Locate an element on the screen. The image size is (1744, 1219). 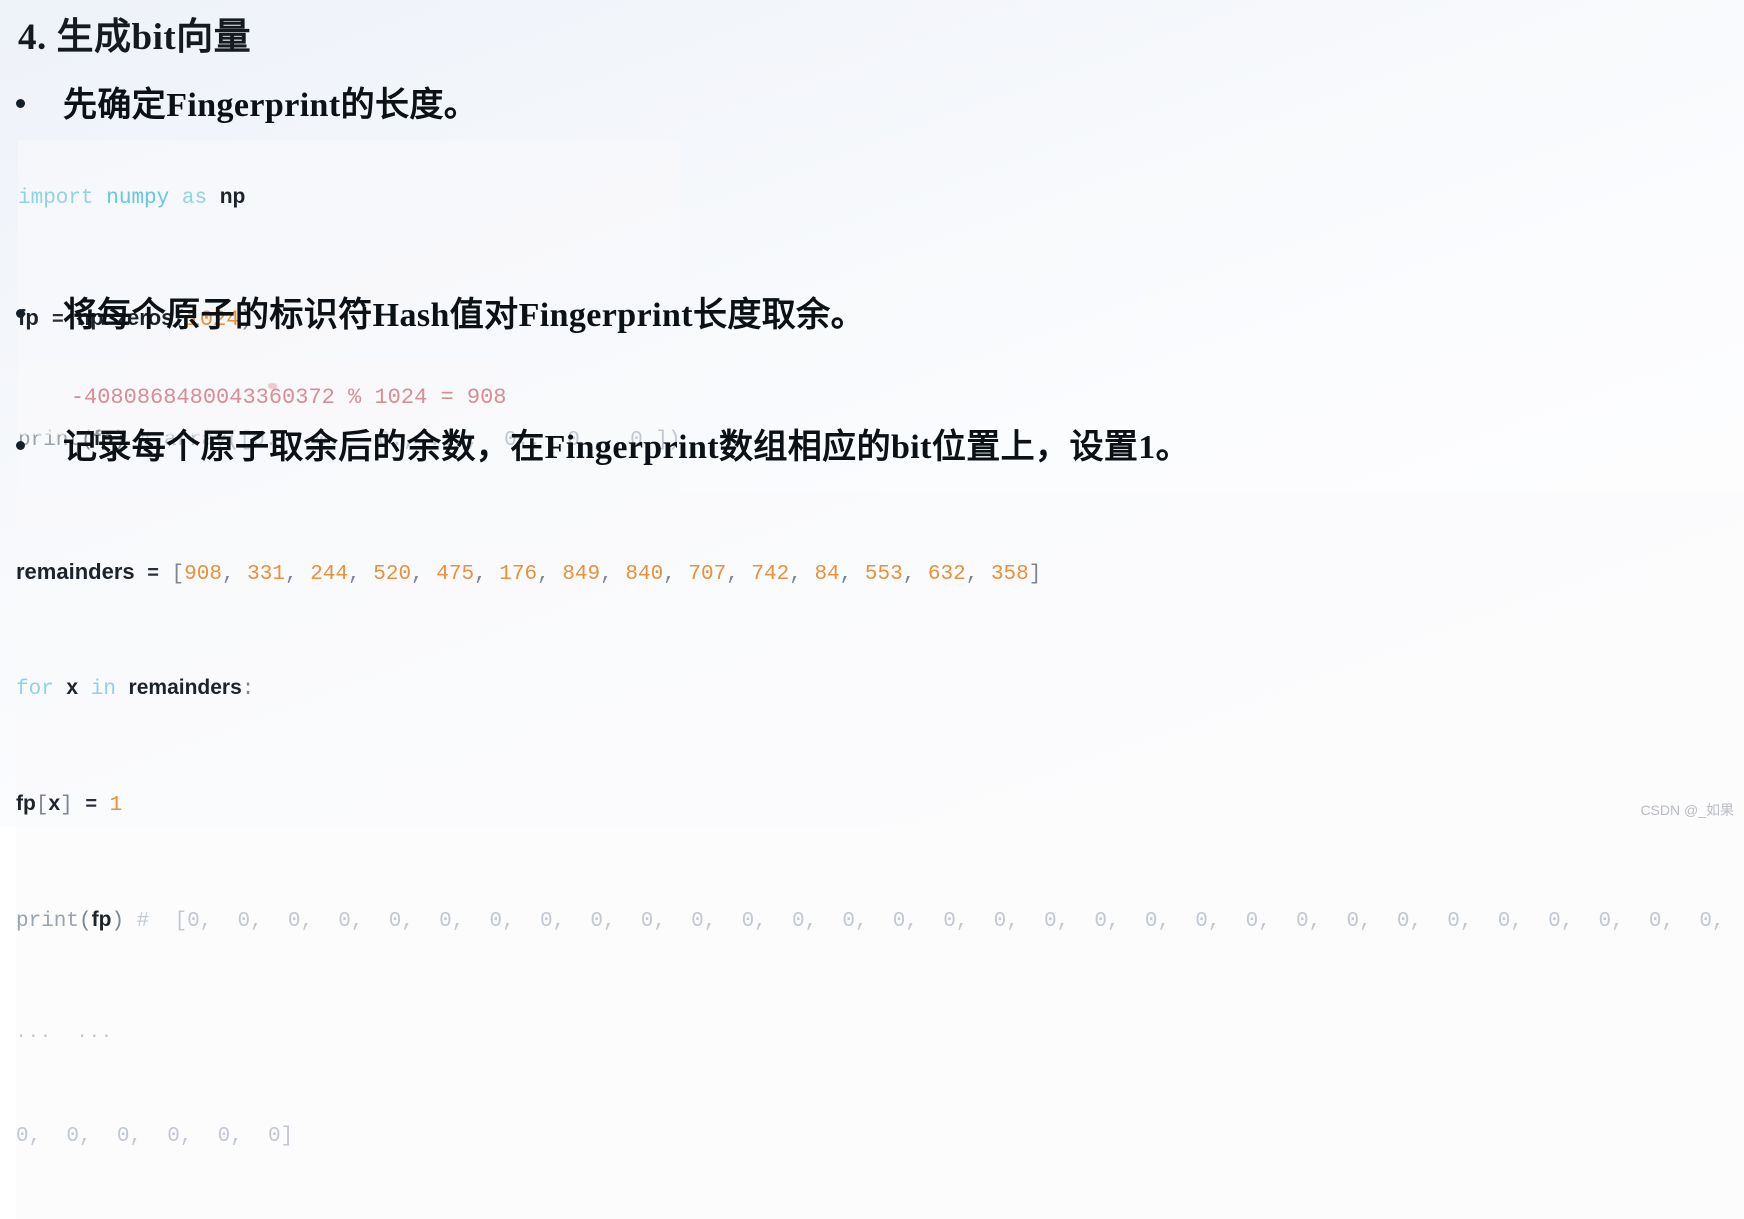
bullet-dot-icon is located at coordinates (20, 103).